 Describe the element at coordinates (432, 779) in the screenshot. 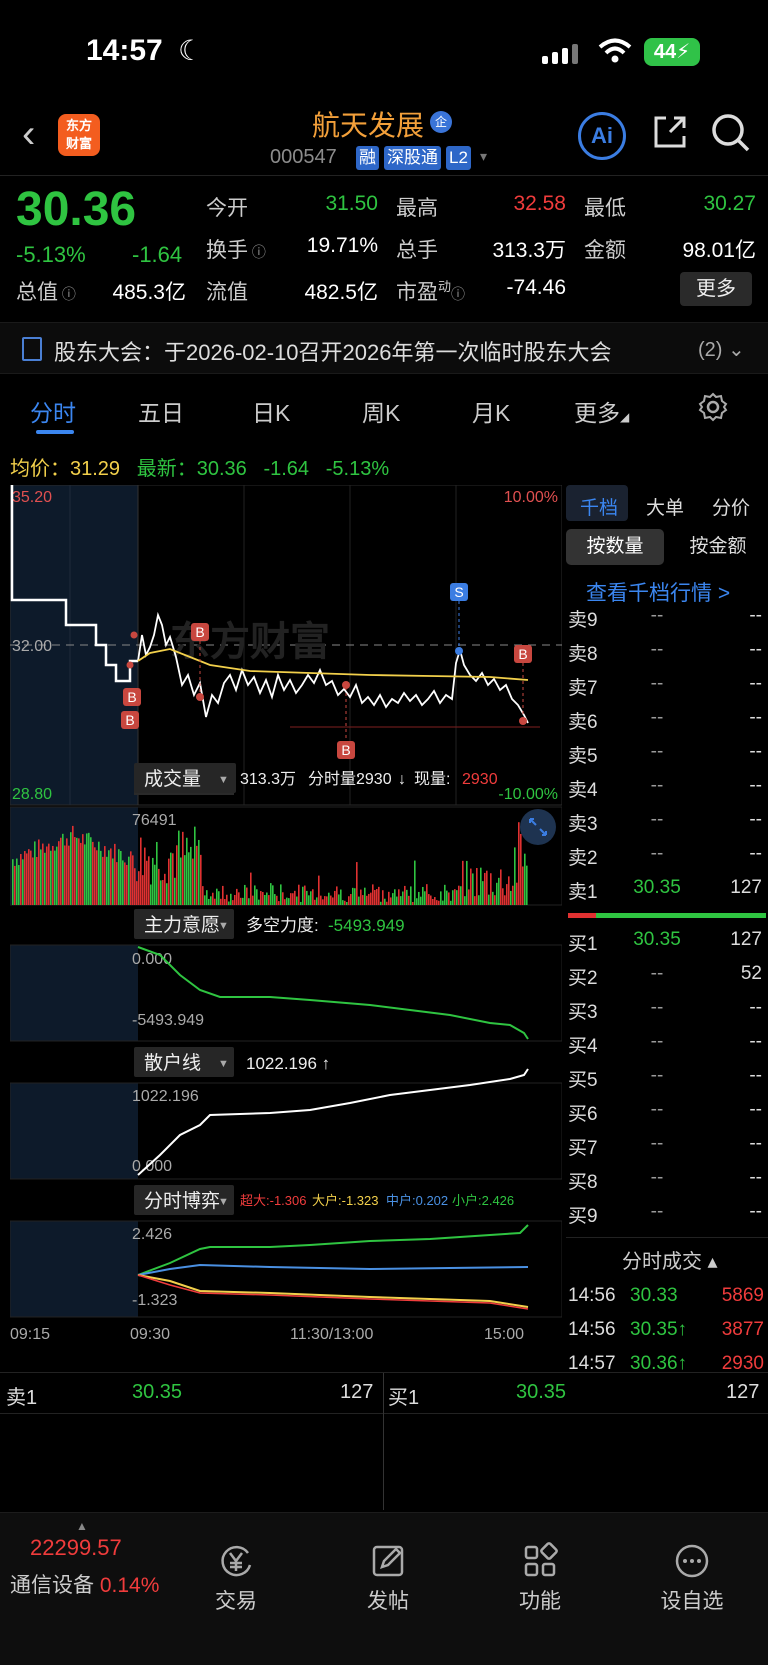

I see `volume-now-label: 现量:` at that location.